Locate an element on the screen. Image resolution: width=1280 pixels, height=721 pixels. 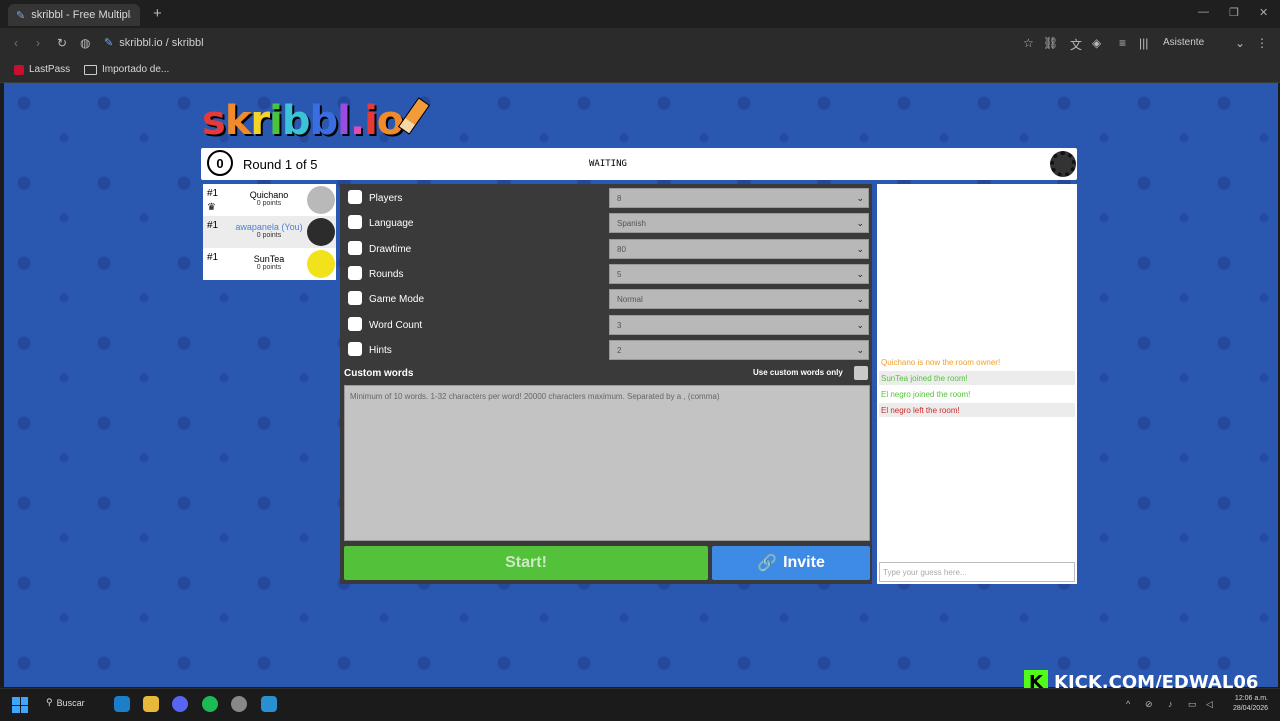
select-value: Normal is located at coordinates (630, 299).